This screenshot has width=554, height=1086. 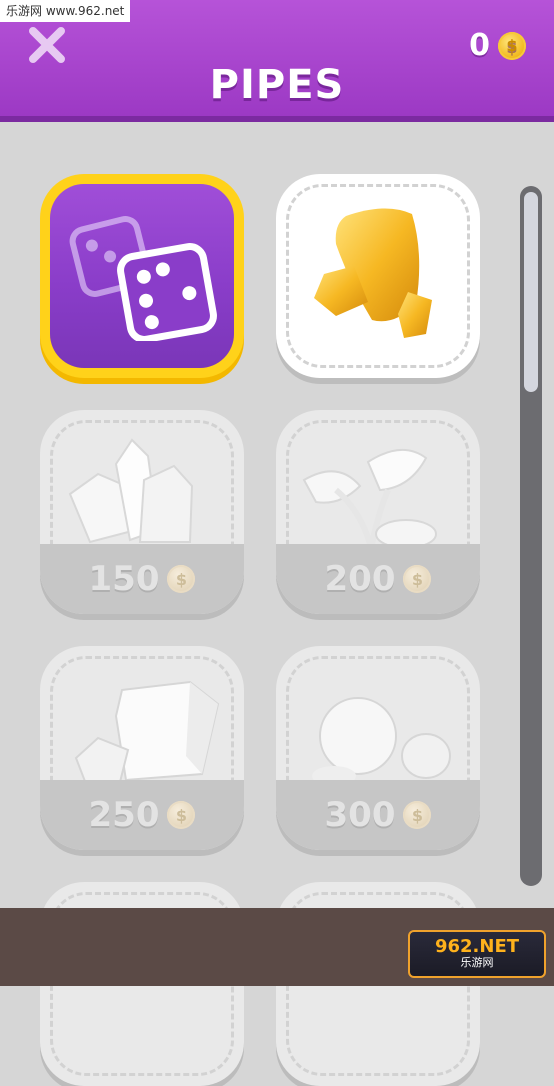 What do you see at coordinates (531, 536) in the screenshot?
I see `scrollbar` at bounding box center [531, 536].